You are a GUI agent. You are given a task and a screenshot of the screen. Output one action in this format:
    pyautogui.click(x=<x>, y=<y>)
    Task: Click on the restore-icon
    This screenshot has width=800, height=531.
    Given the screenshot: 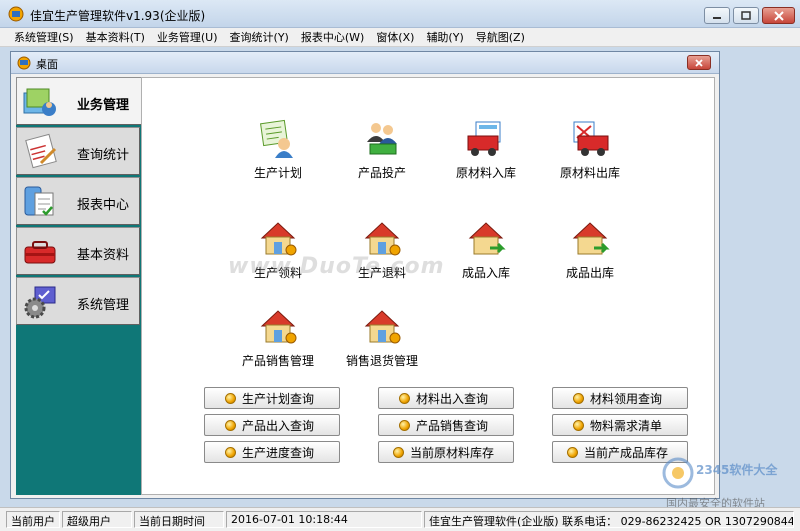 What is the action you would take?
    pyautogui.click(x=746, y=15)
    